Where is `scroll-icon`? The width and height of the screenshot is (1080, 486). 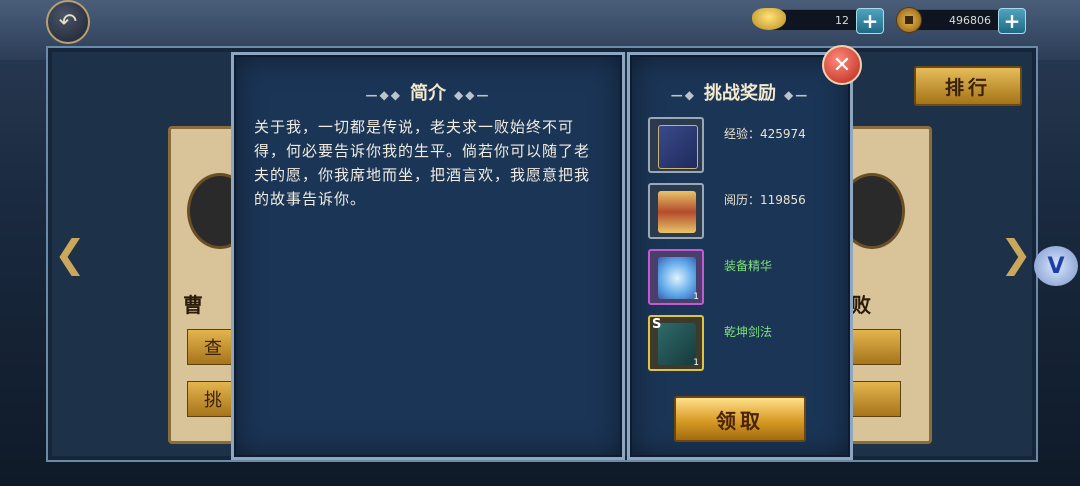 scroll-icon is located at coordinates (677, 212).